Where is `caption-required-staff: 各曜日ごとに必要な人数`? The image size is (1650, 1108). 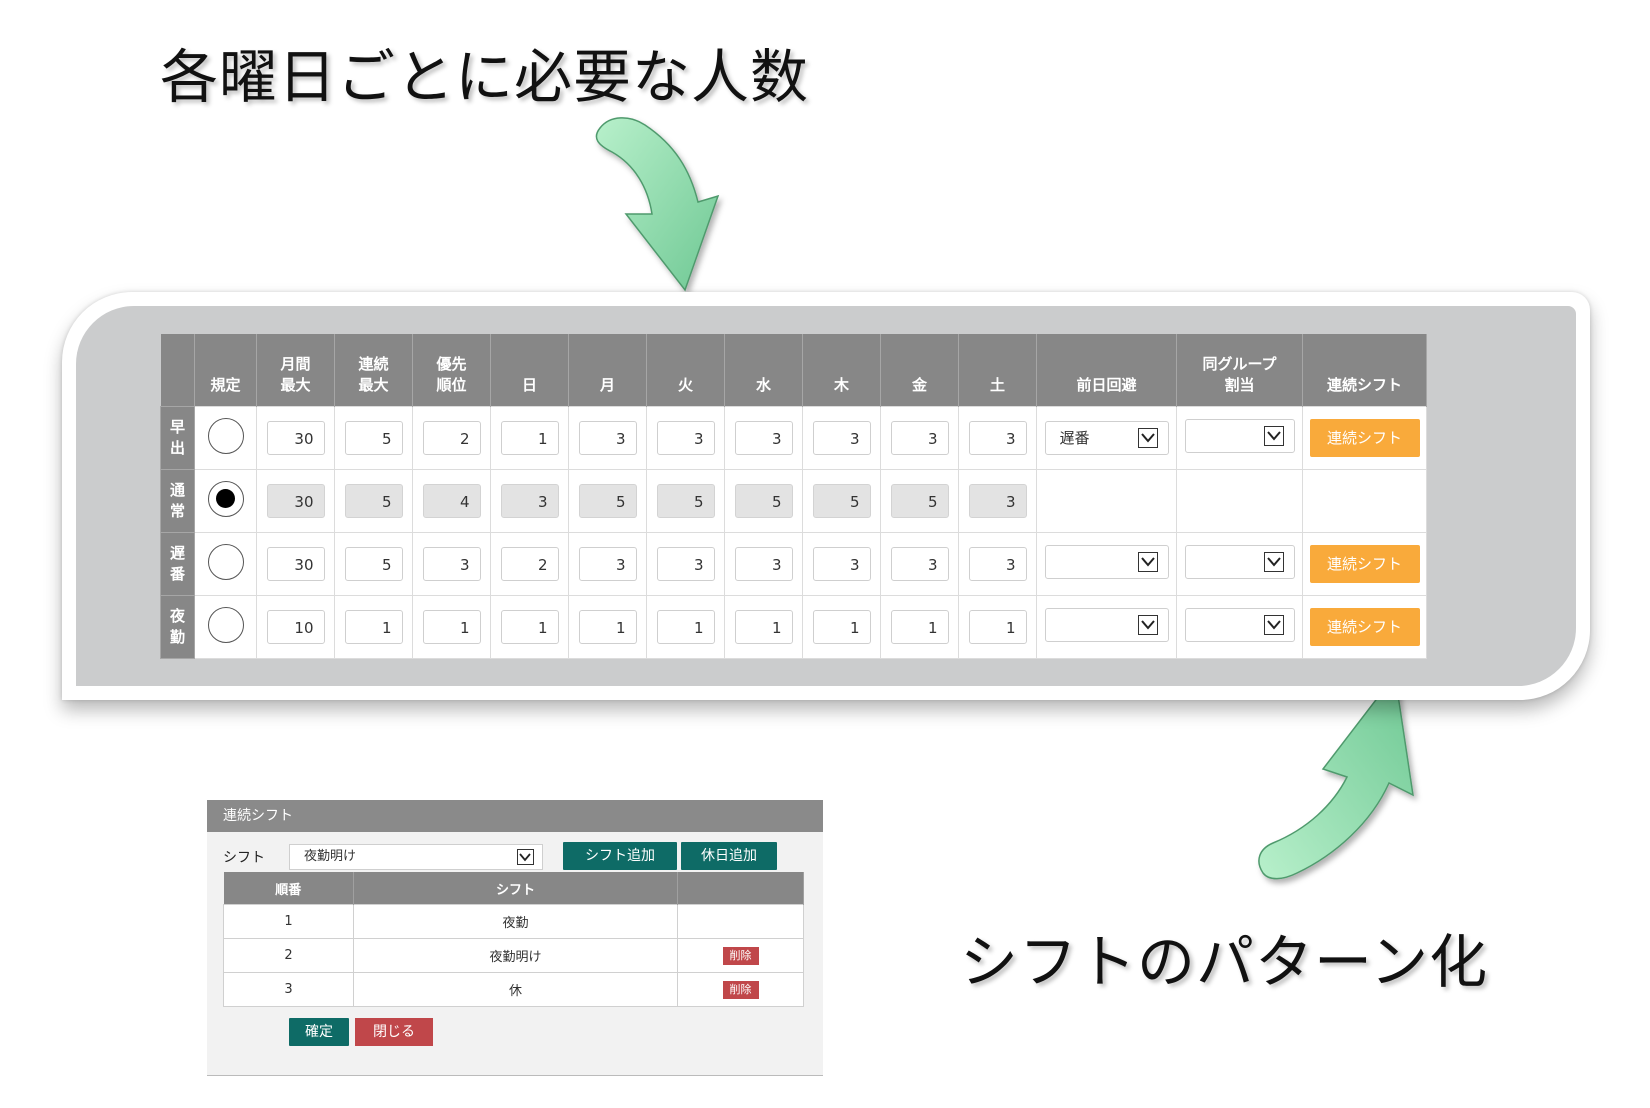 caption-required-staff: 各曜日ごとに必要な人数 is located at coordinates (485, 77).